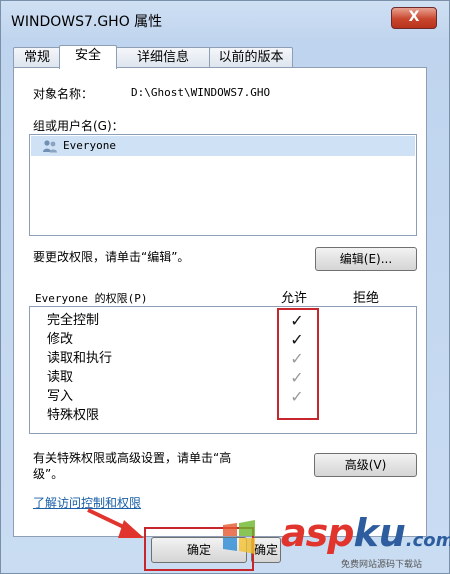 The image size is (450, 574). What do you see at coordinates (63, 94) in the screenshot?
I see `object-name-label: 对象名称：` at bounding box center [63, 94].